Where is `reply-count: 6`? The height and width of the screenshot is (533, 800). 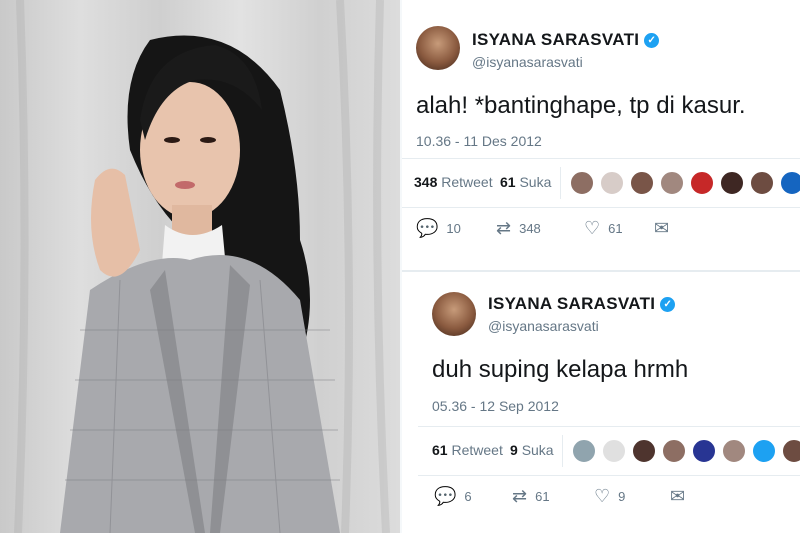 reply-count: 6 is located at coordinates (468, 496).